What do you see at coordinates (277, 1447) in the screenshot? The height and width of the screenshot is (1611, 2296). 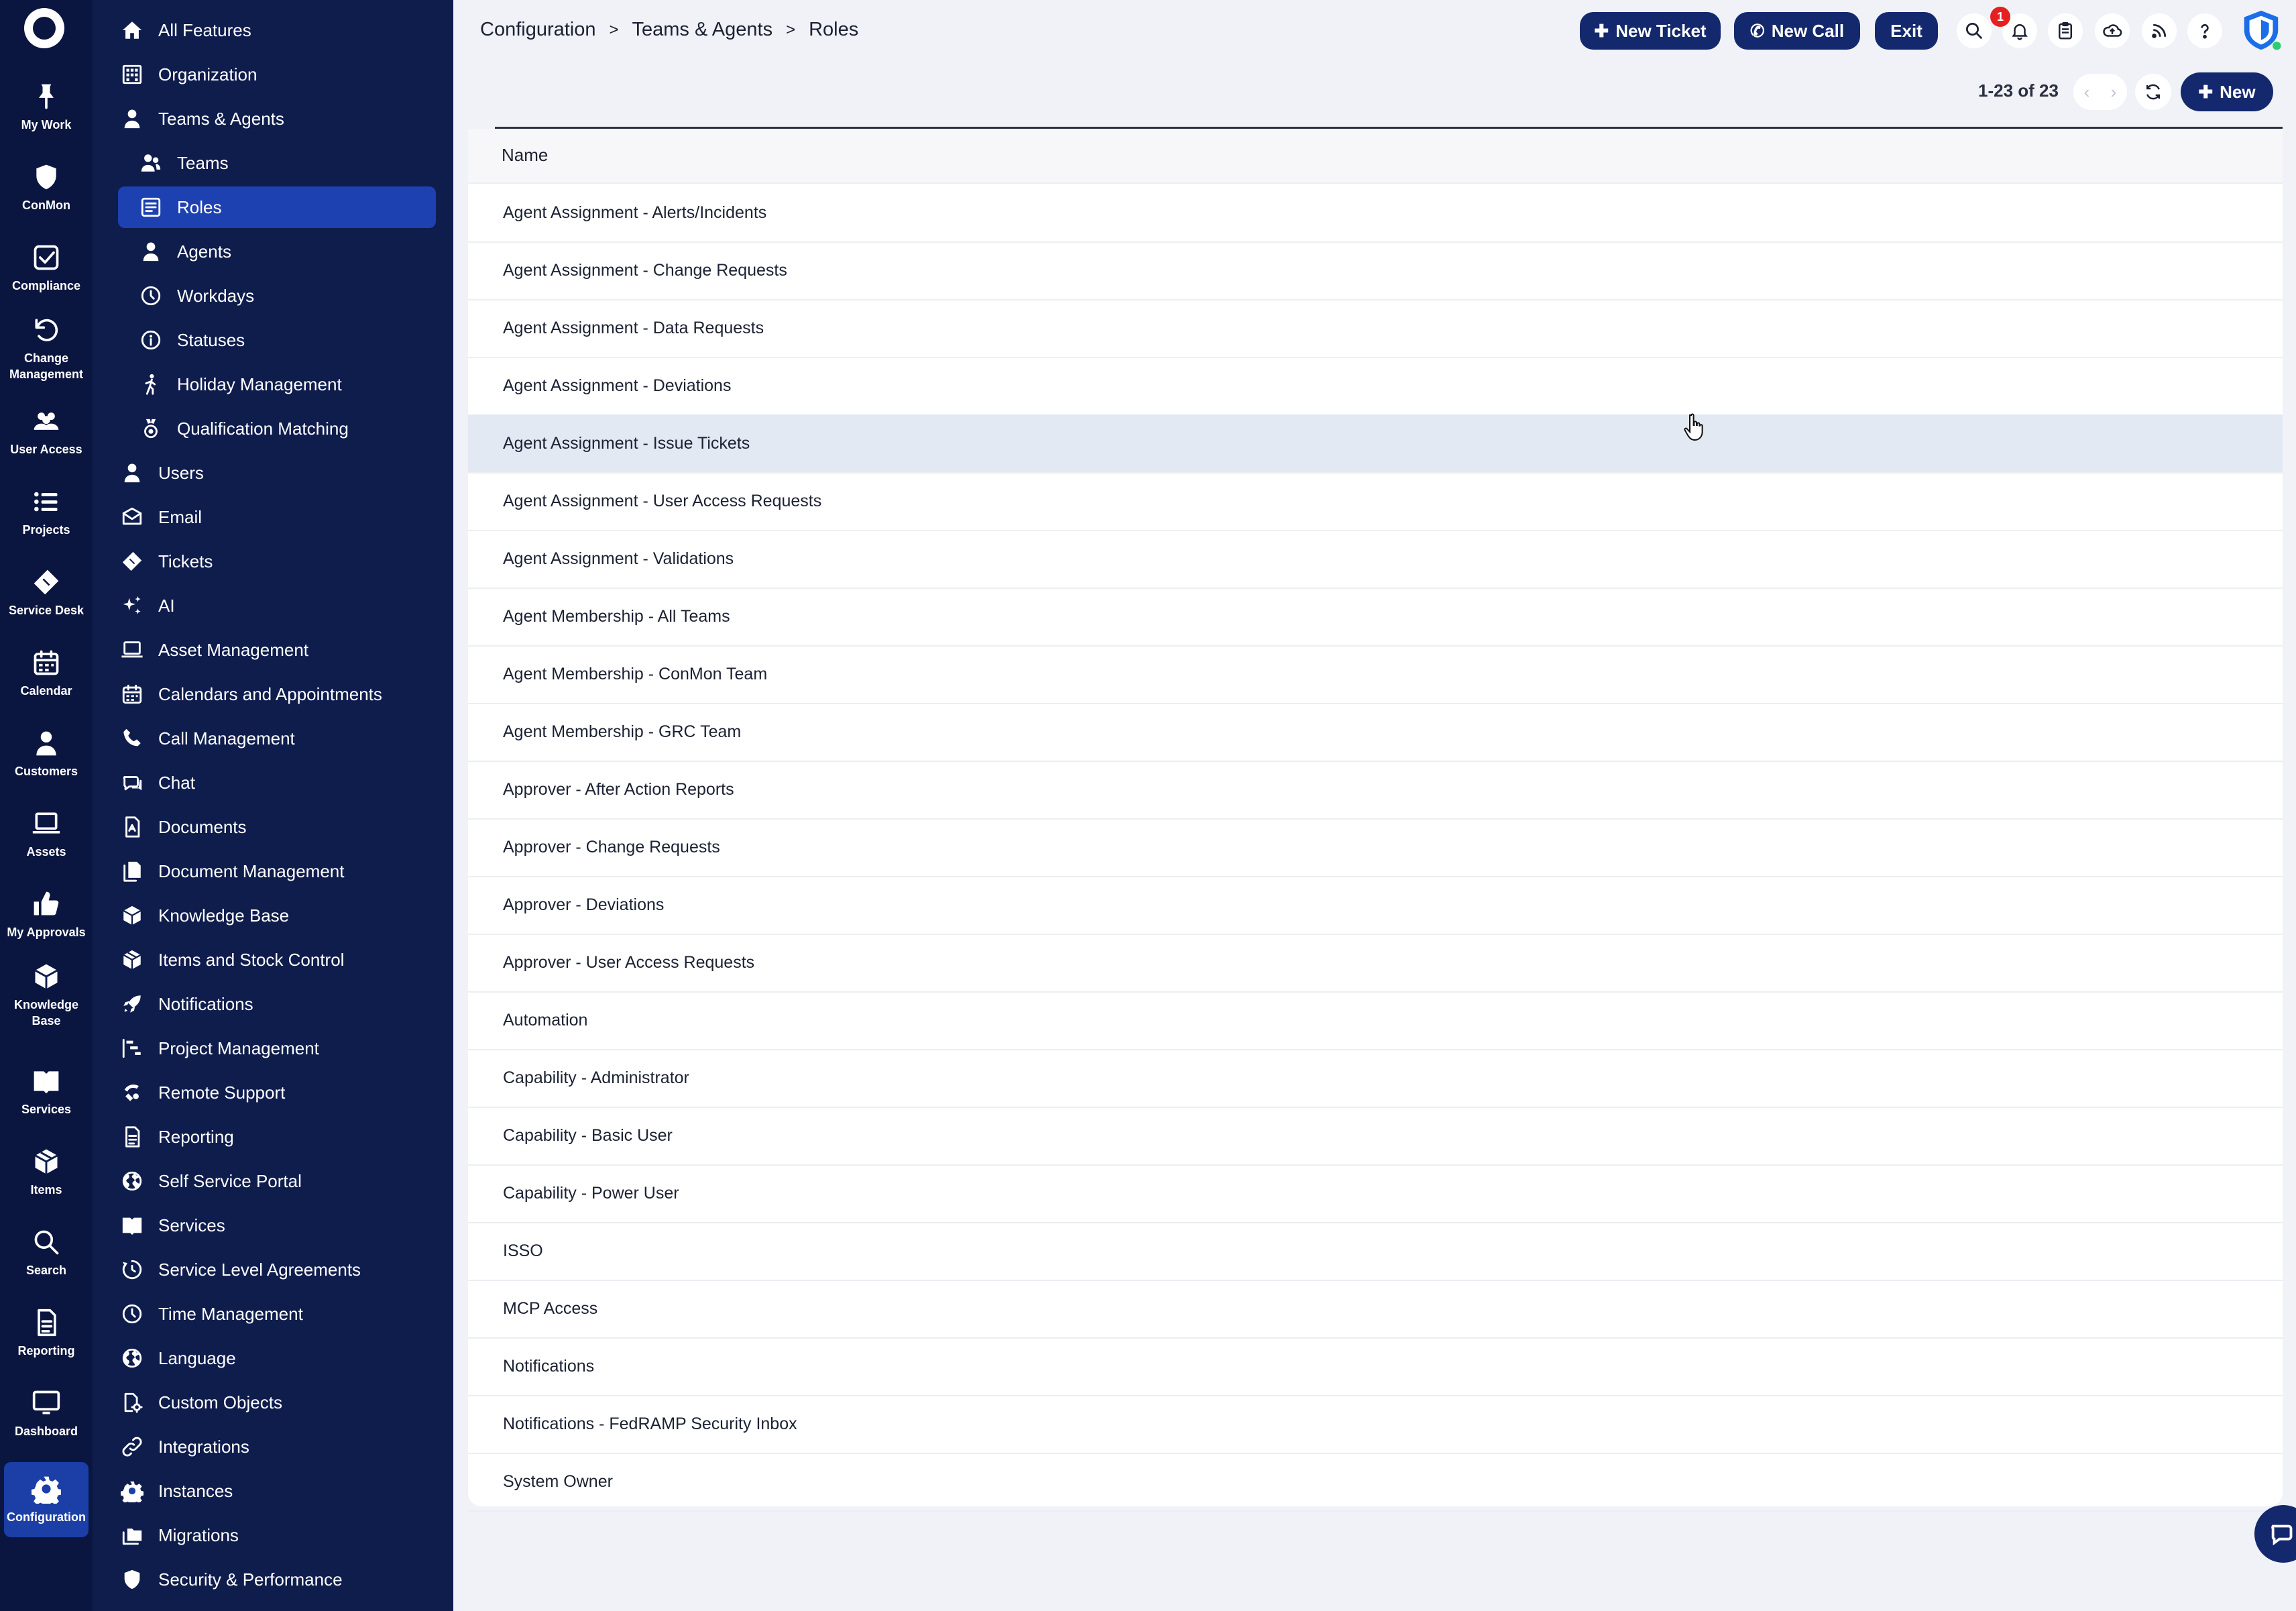 I see `menu-item-integrations: Integrations` at bounding box center [277, 1447].